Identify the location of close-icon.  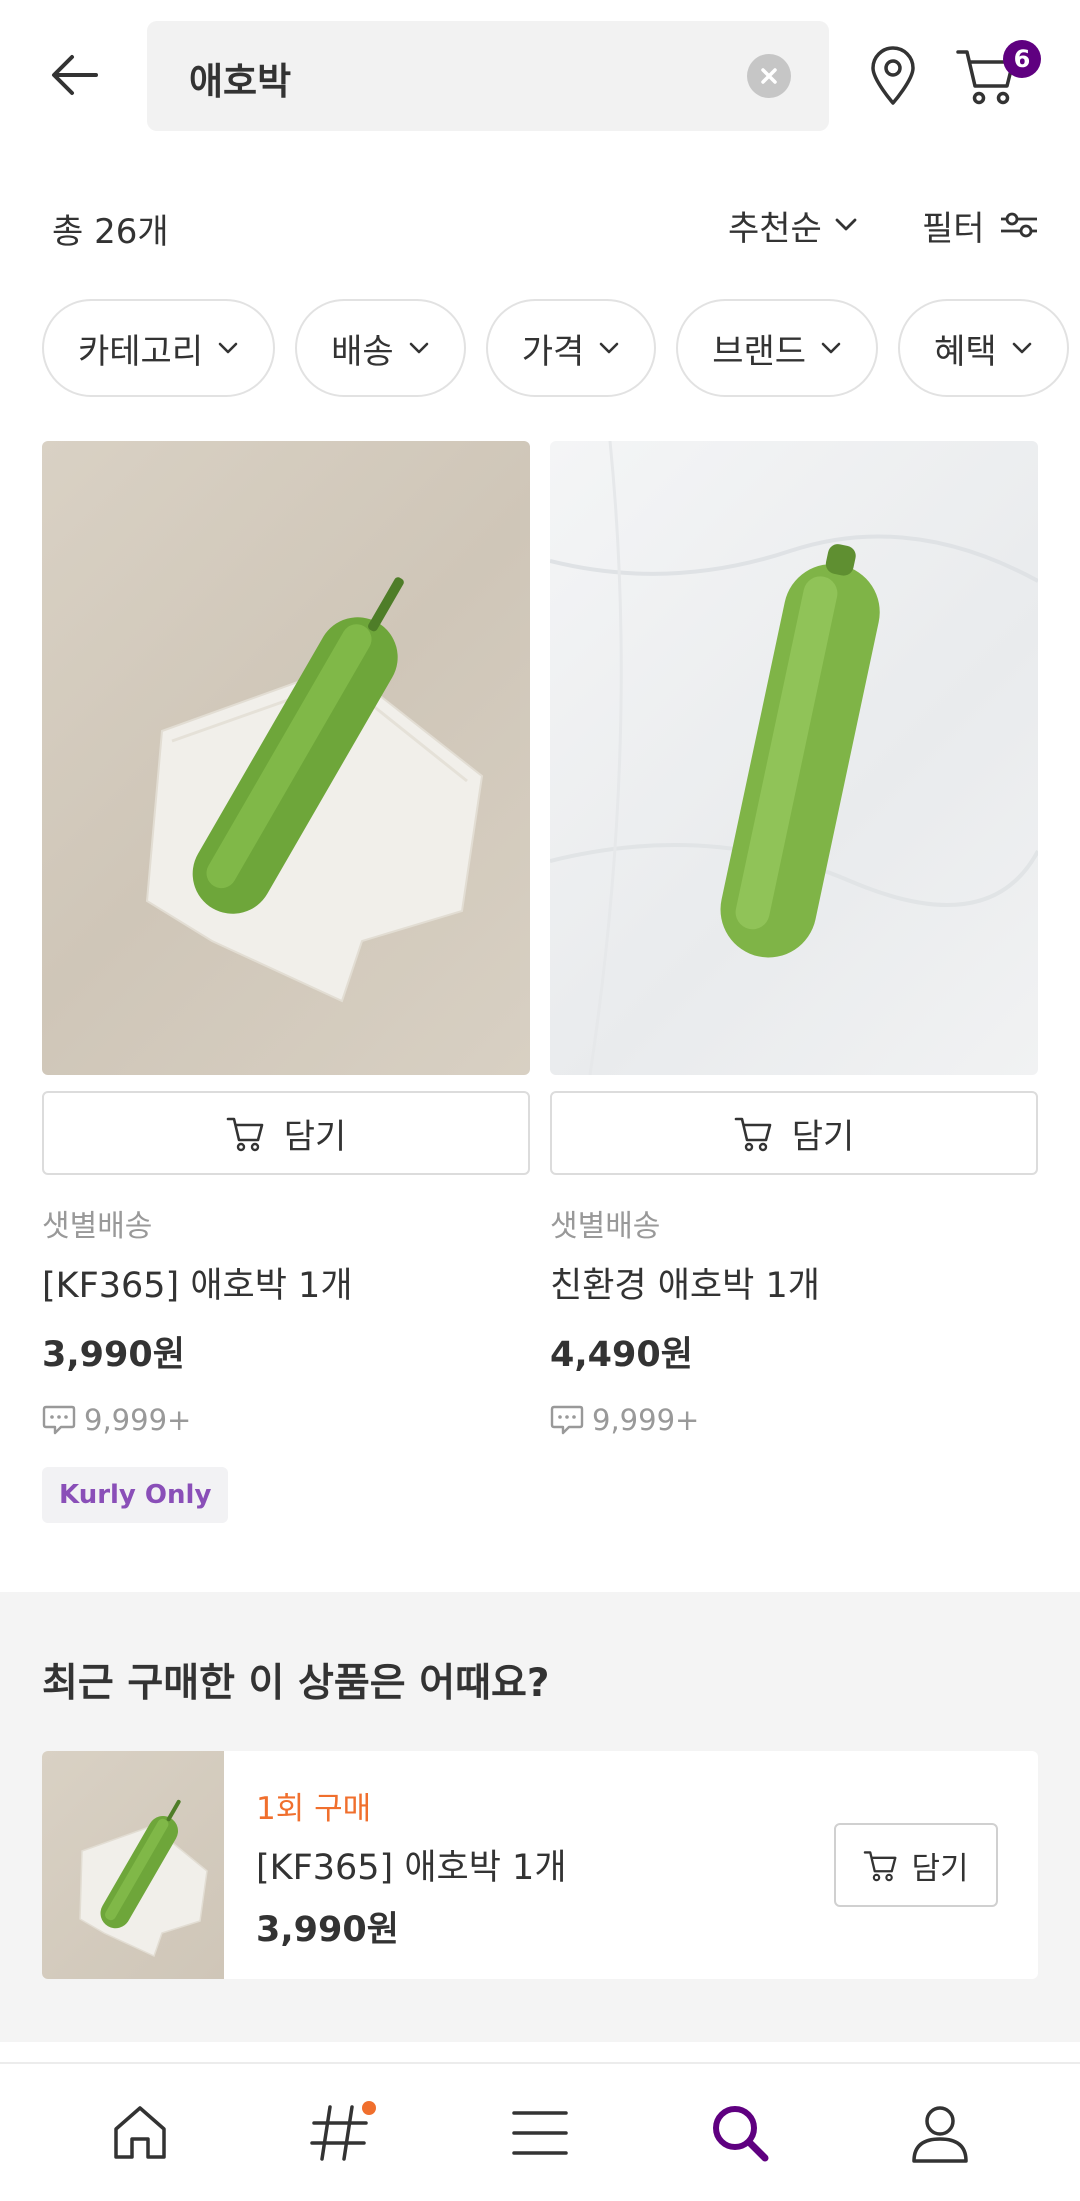
(769, 76).